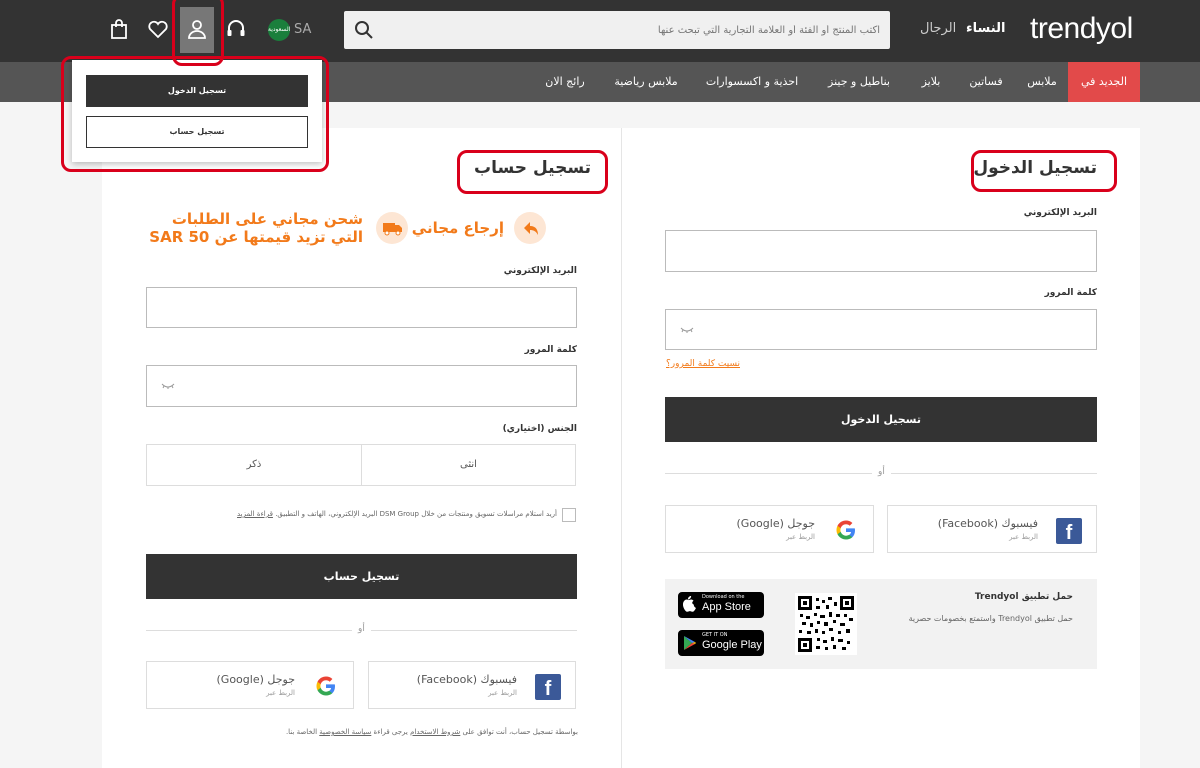 The width and height of the screenshot is (1200, 768). I want to click on search-bar, so click(617, 30).